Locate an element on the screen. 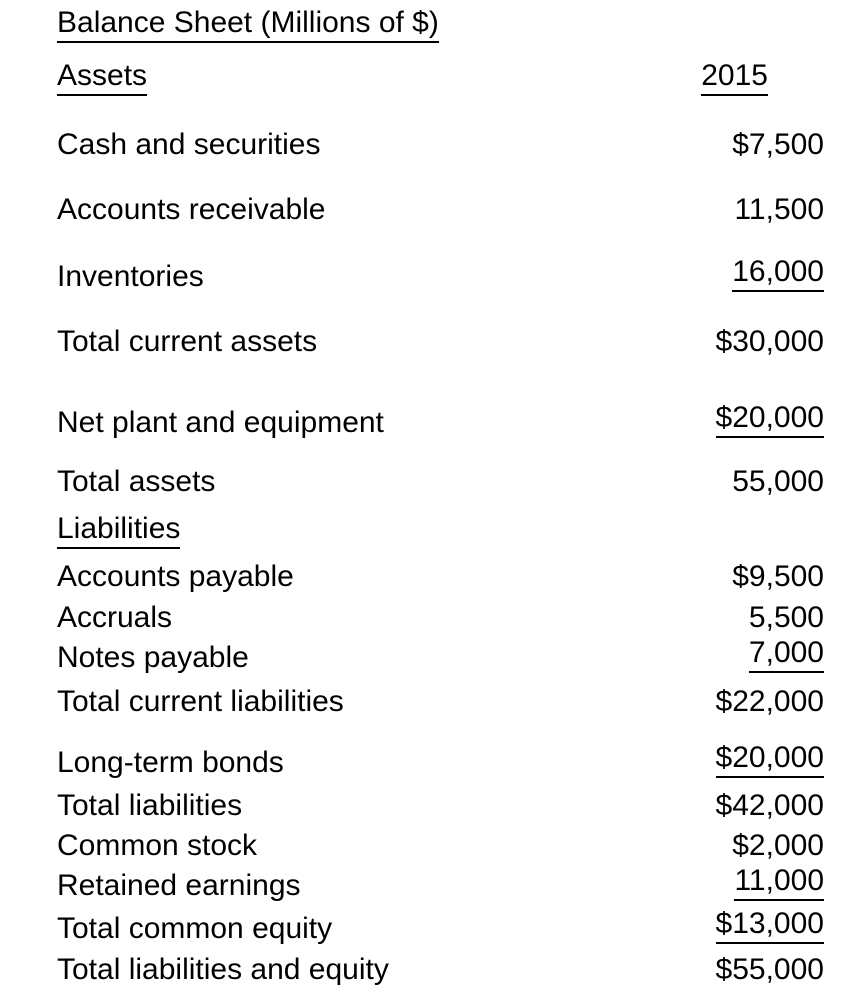 The width and height of the screenshot is (862, 1006). row-label: Long-term bonds is located at coordinates (170, 762).